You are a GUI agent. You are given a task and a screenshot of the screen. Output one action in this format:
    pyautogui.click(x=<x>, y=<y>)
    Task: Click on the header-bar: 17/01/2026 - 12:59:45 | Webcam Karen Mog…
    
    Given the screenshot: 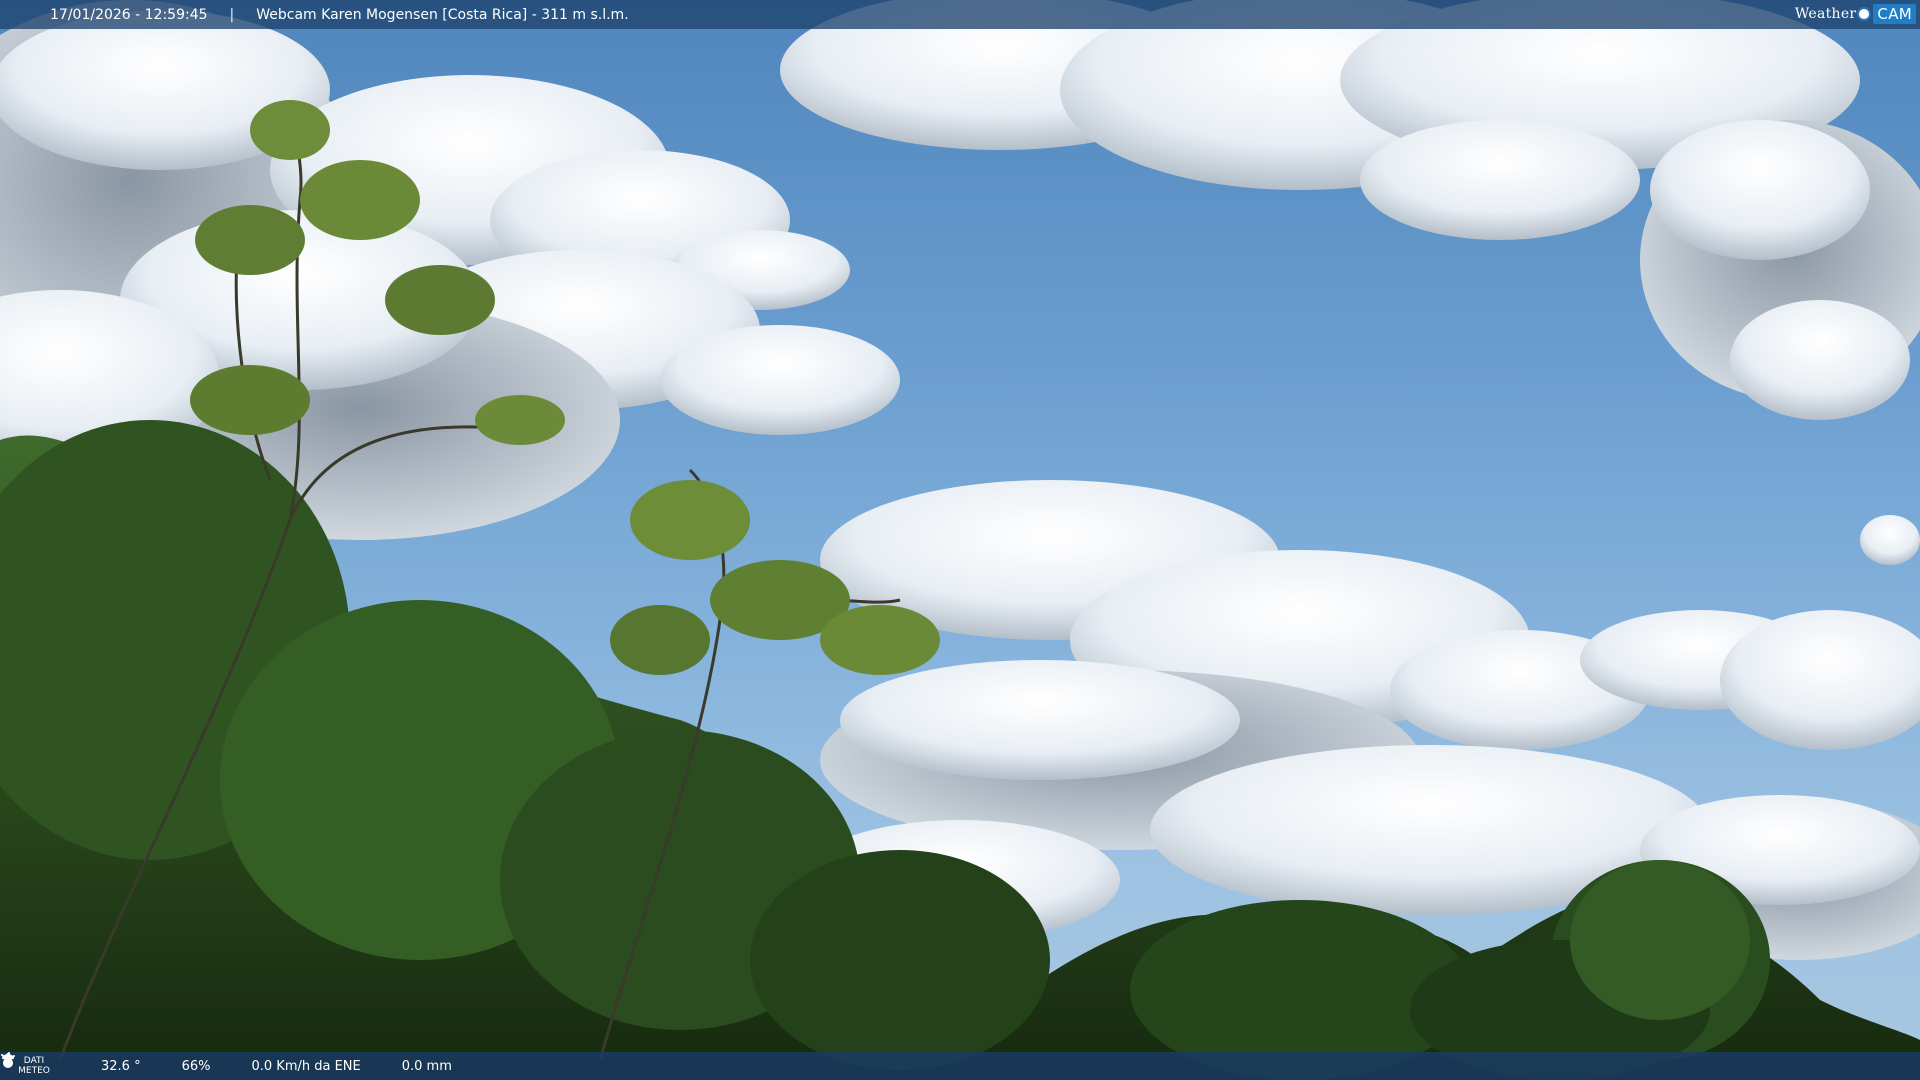 What is the action you would take?
    pyautogui.click(x=960, y=14)
    